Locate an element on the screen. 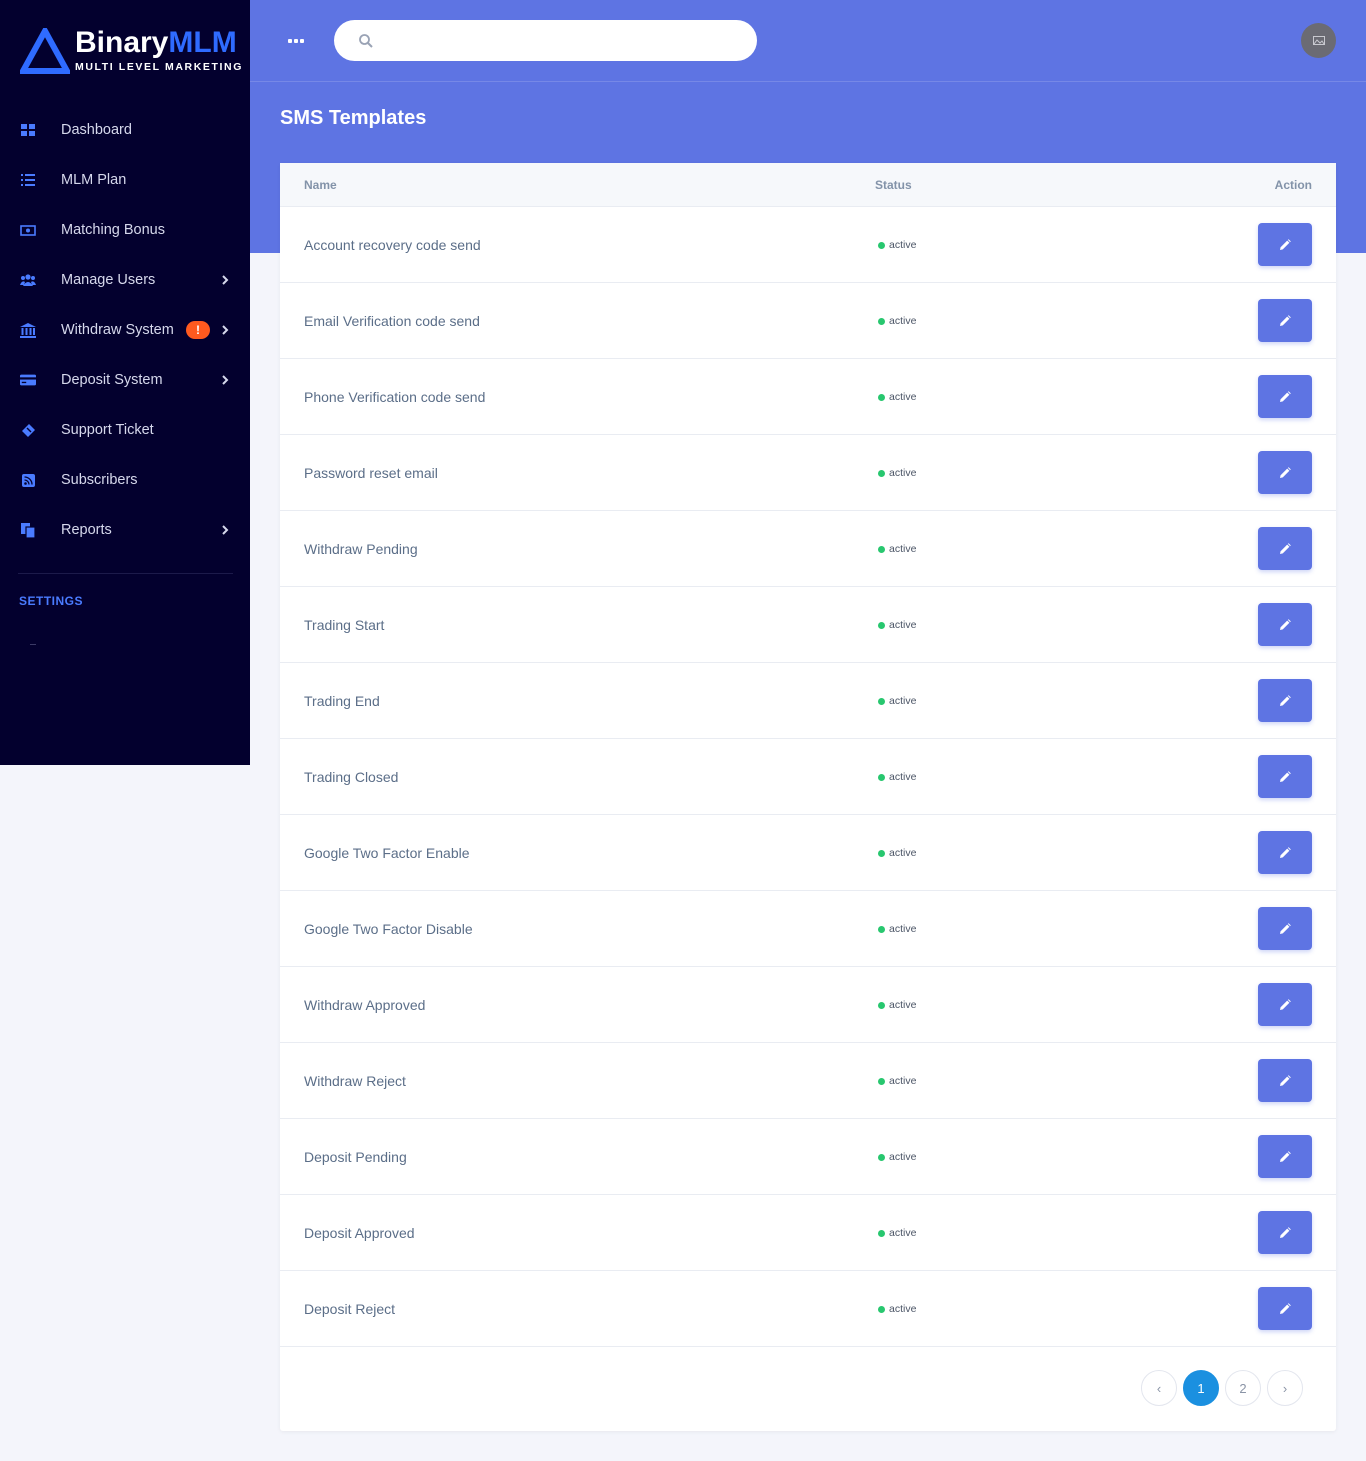 The width and height of the screenshot is (1366, 1461). sidebar-item-label: Support Ticket is located at coordinates (107, 430).